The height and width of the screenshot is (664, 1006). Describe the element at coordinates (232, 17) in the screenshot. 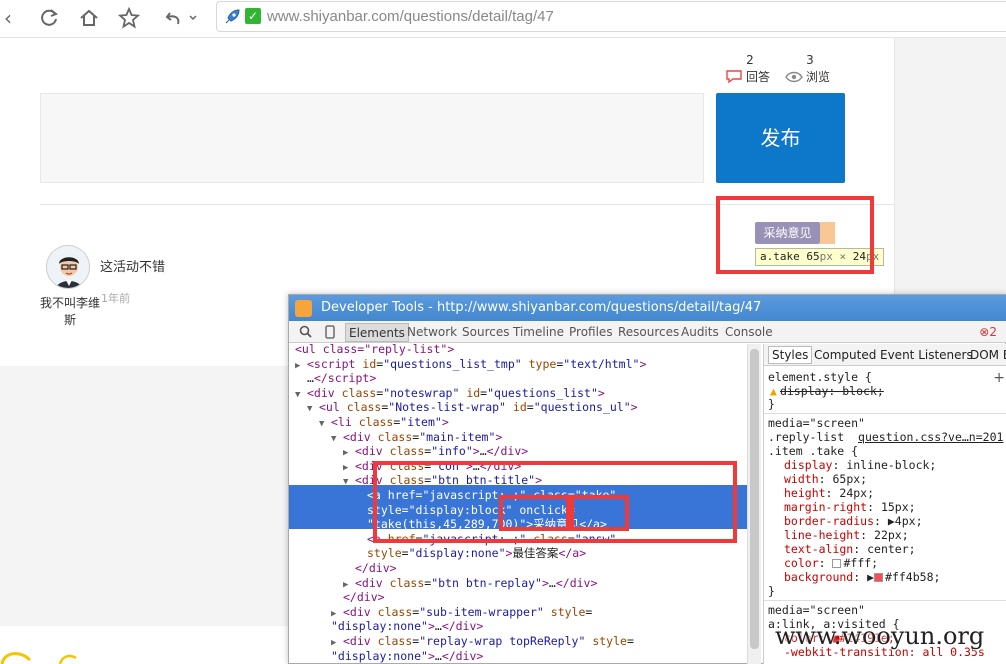

I see `rocket-icon` at that location.